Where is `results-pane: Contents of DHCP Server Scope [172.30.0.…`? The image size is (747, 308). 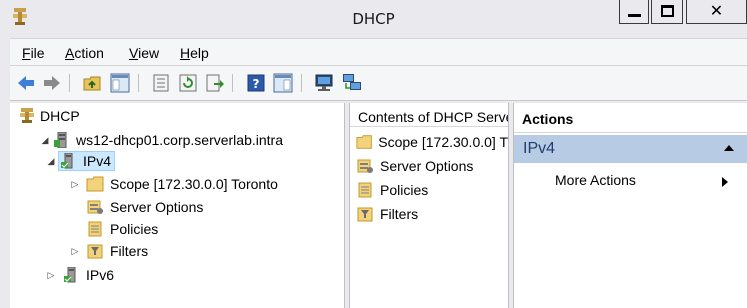 results-pane: Contents of DHCP Server Scope [172.30.0.… is located at coordinates (429, 205).